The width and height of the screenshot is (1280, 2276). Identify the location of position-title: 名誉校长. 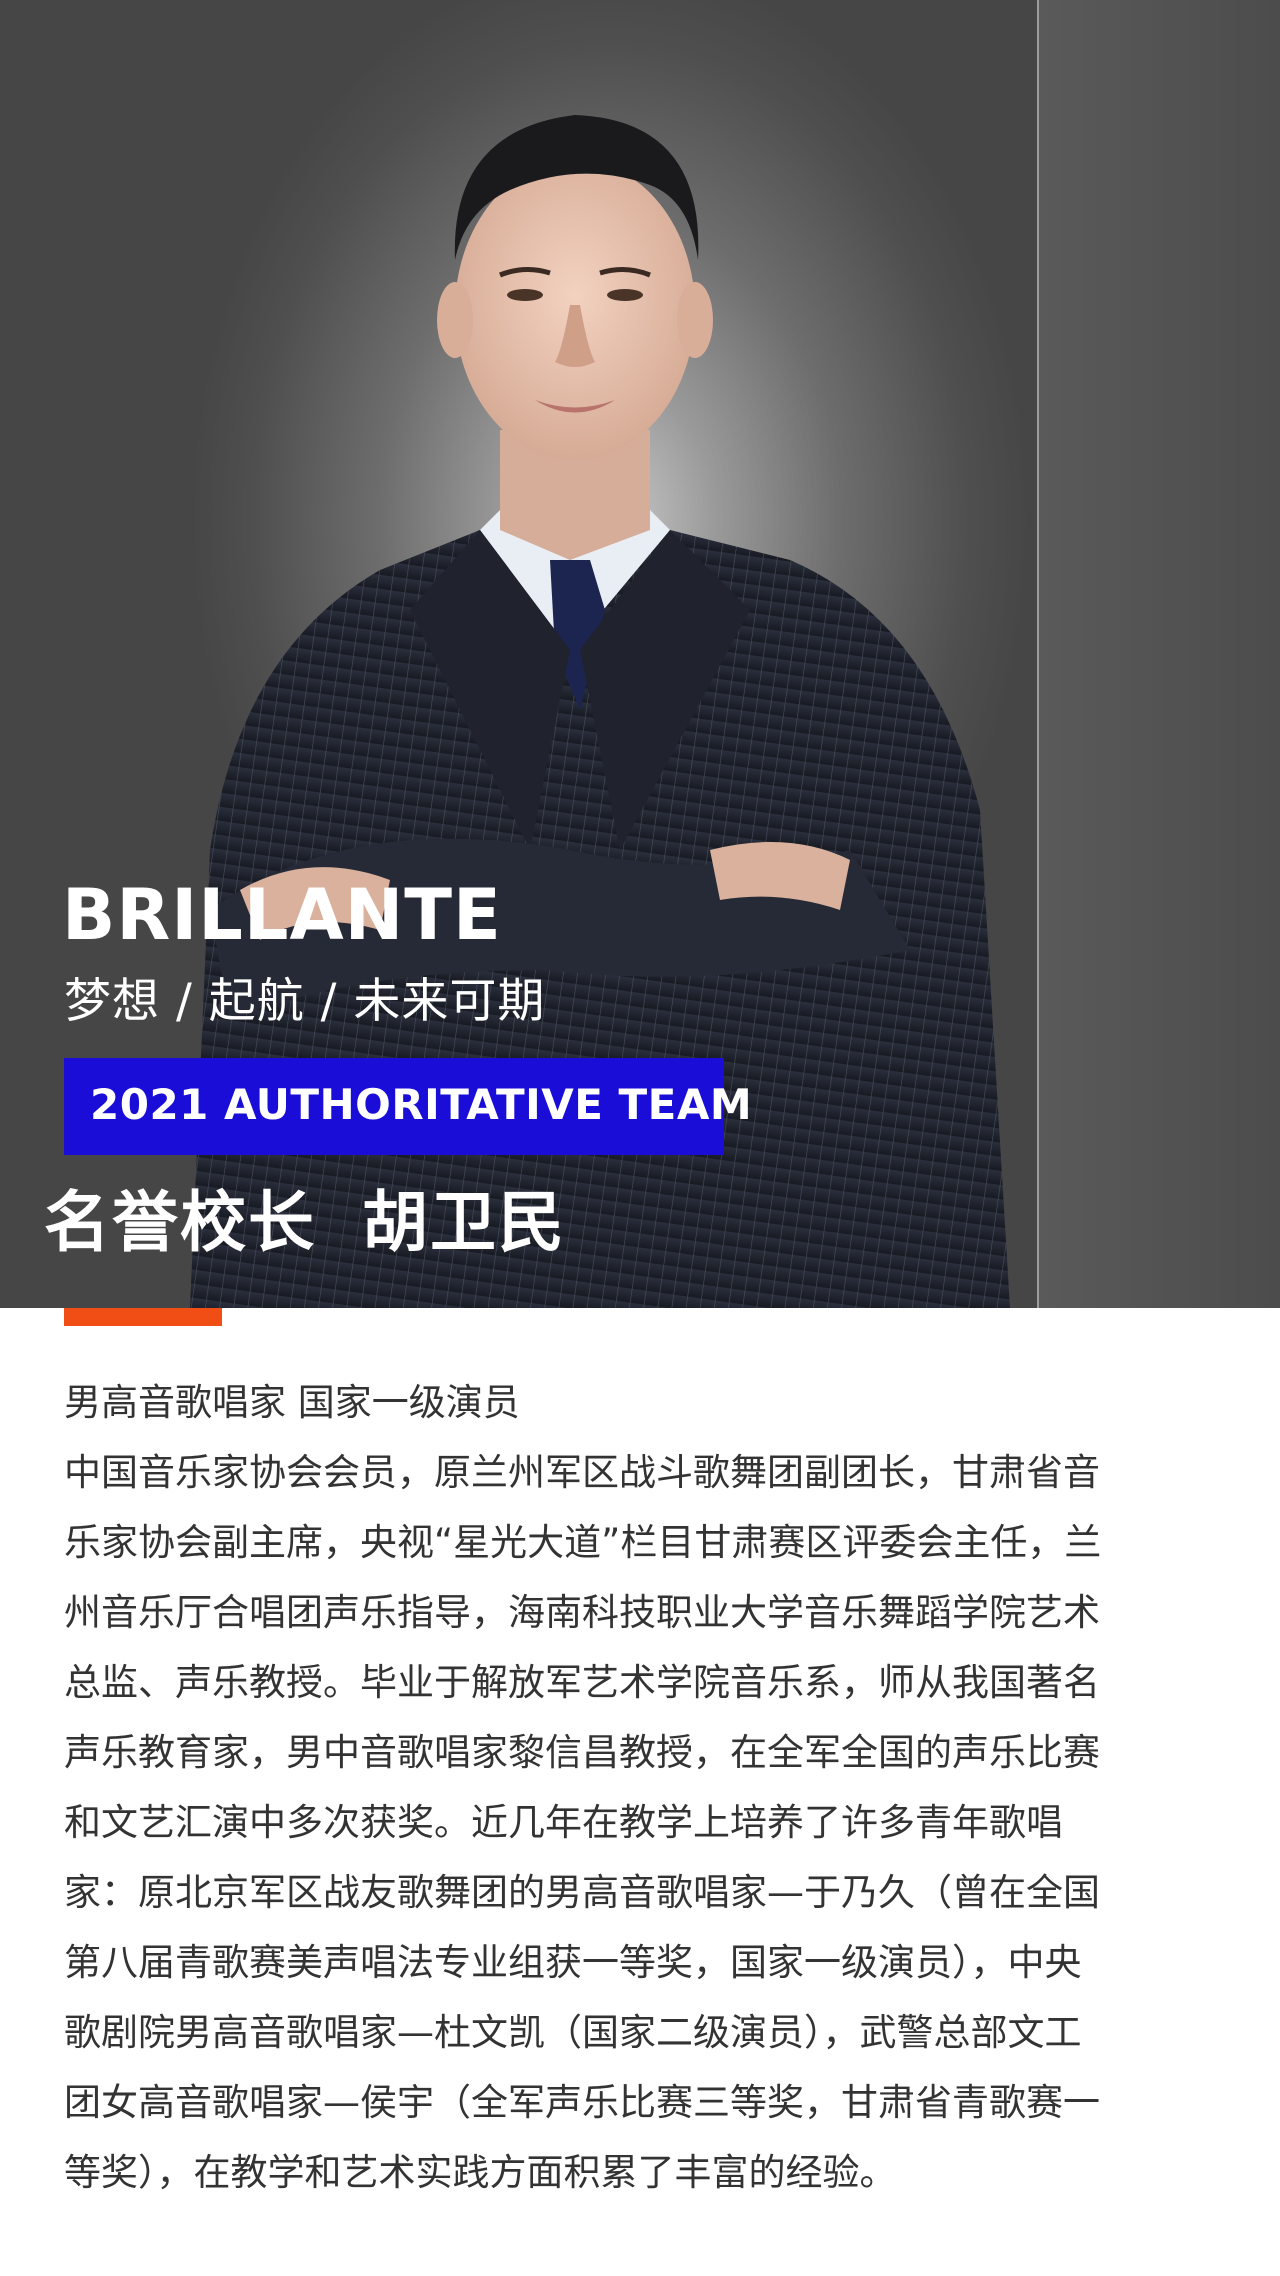
(180, 1222).